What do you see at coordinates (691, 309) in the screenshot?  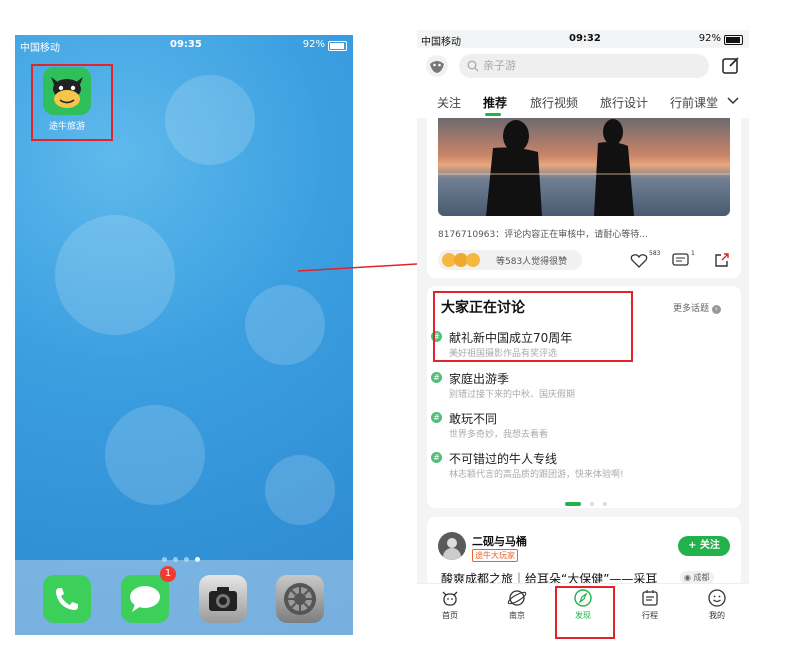 I see `more-topics-label: 更多话题` at bounding box center [691, 309].